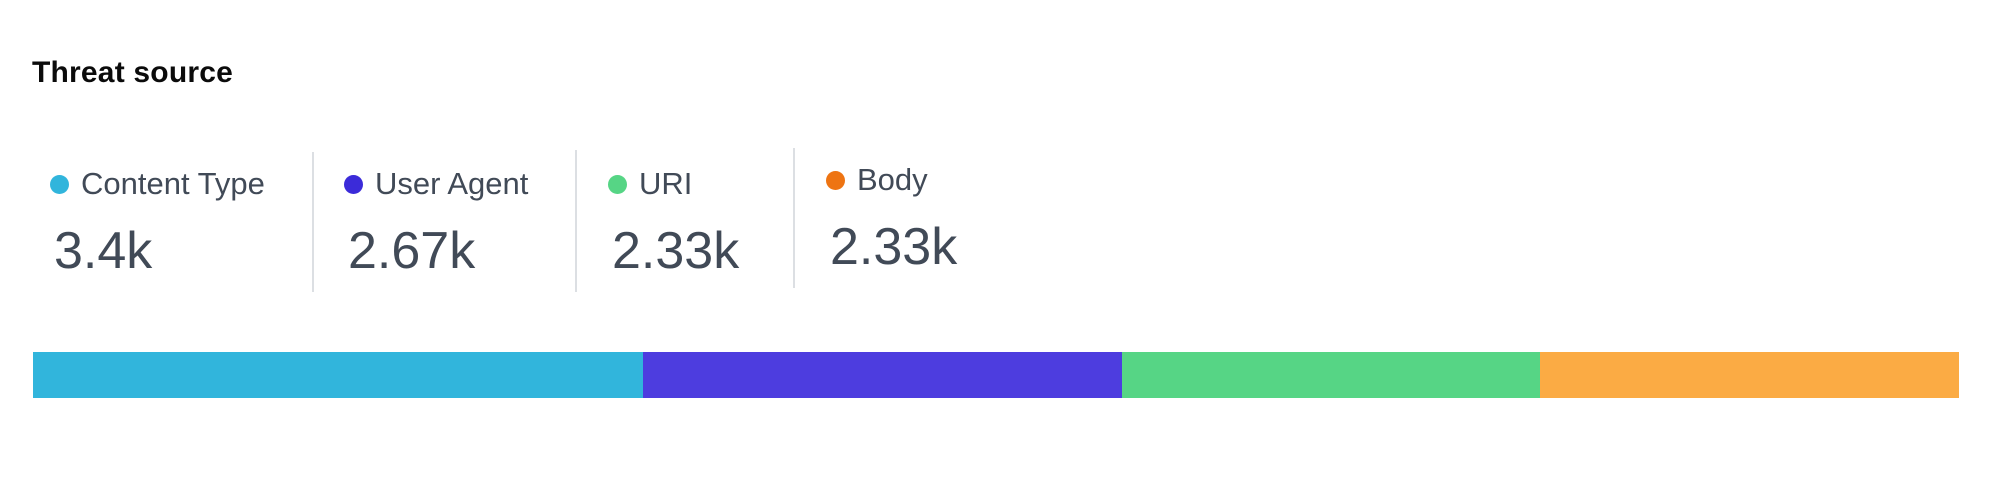 This screenshot has height=485, width=1999. Describe the element at coordinates (452, 183) in the screenshot. I see `legend-label: User Agent` at that location.